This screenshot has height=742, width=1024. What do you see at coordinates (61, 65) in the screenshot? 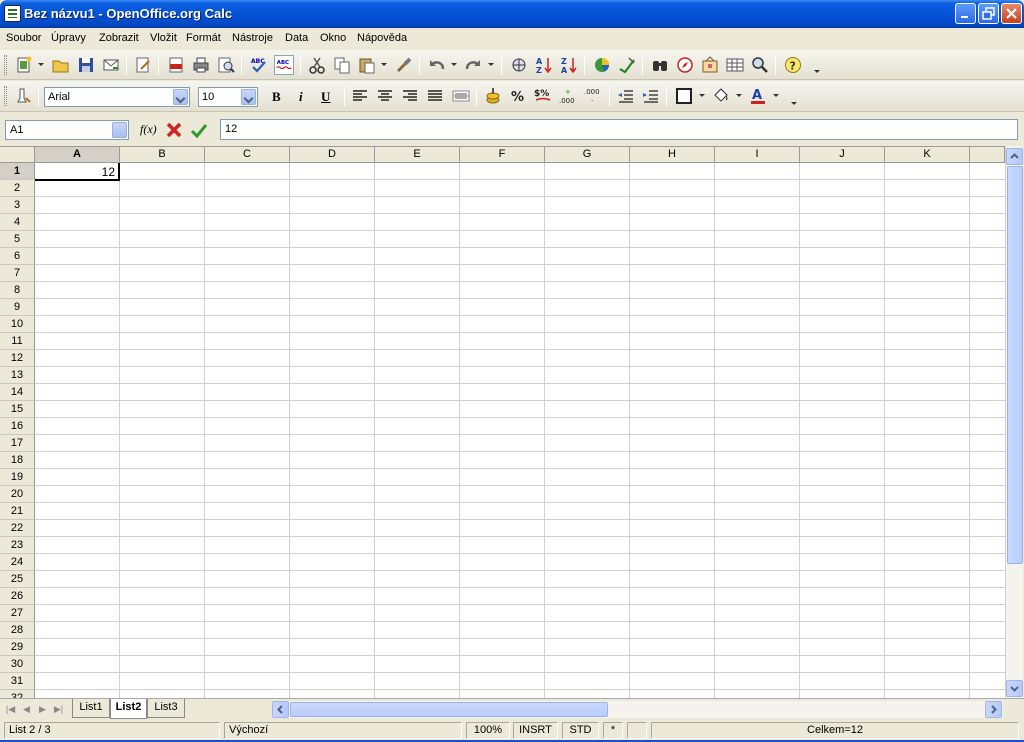
I see `open-icon` at bounding box center [61, 65].